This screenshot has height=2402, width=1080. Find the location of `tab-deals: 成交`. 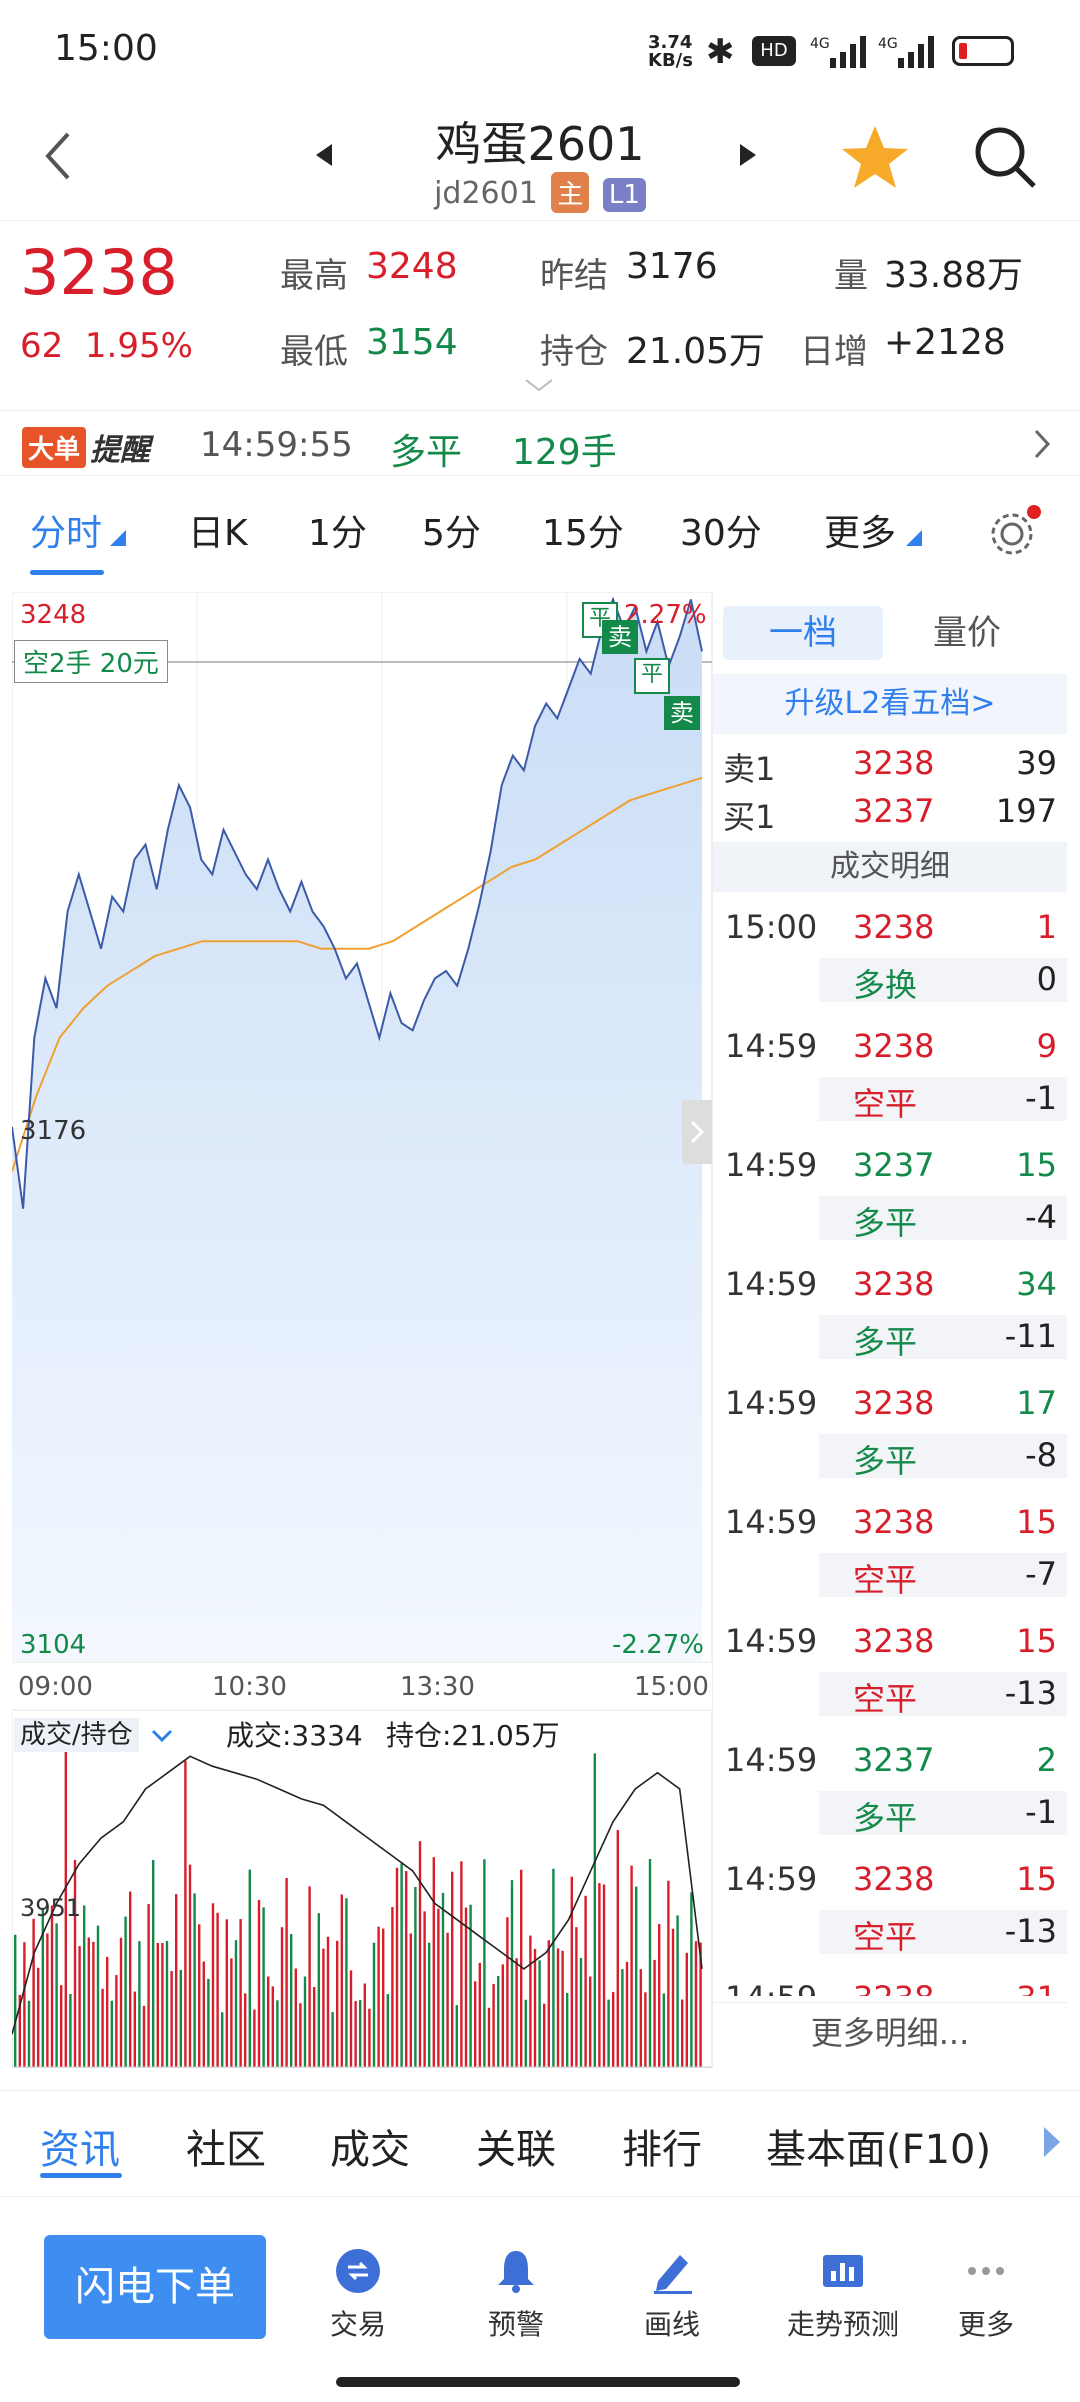

tab-deals: 成交 is located at coordinates (370, 2146).